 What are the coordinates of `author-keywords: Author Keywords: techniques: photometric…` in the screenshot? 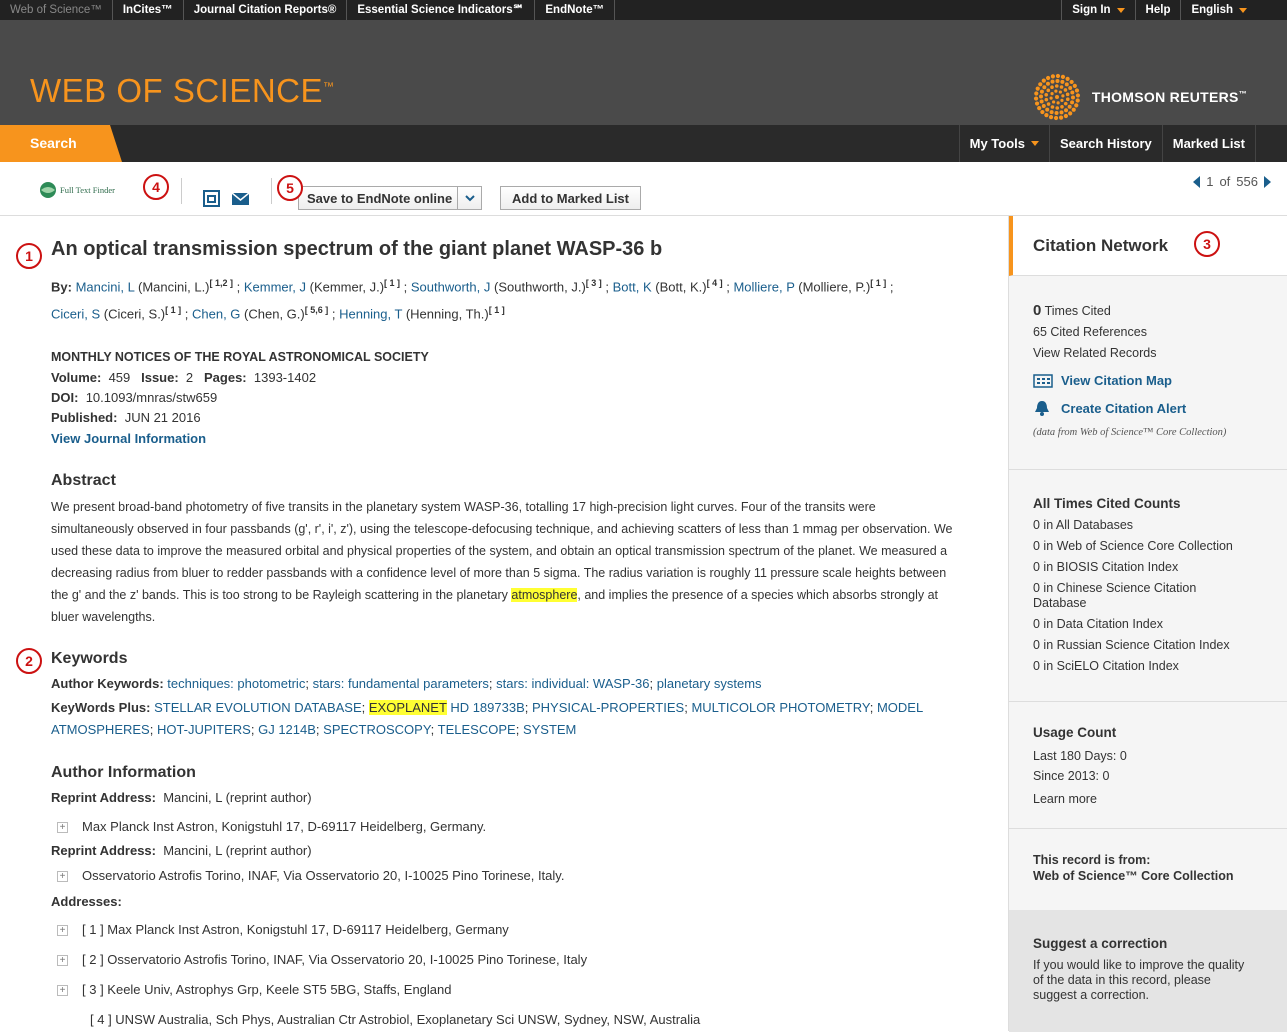 It's located at (406, 683).